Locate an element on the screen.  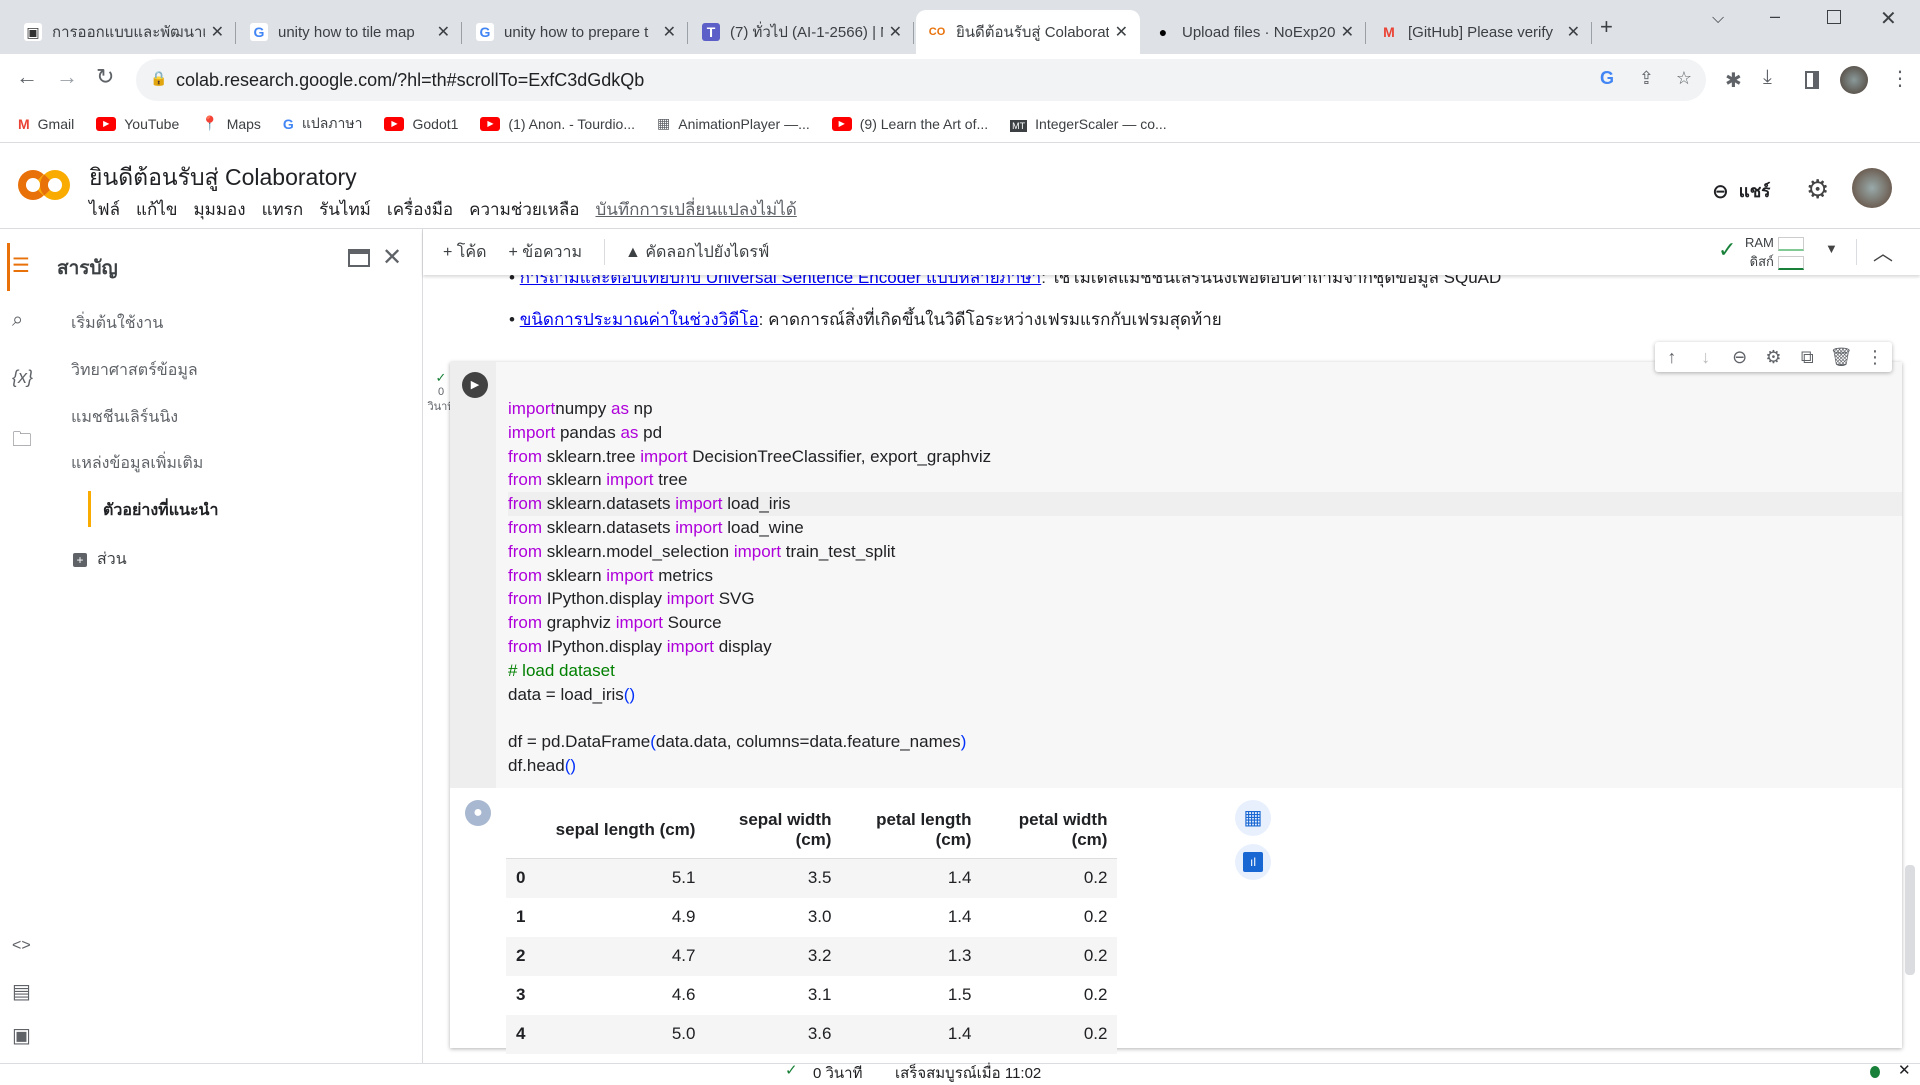
browser-tab: ▣ การออกแบบและพัฒนาเกม ✕ is located at coordinates (124, 32).